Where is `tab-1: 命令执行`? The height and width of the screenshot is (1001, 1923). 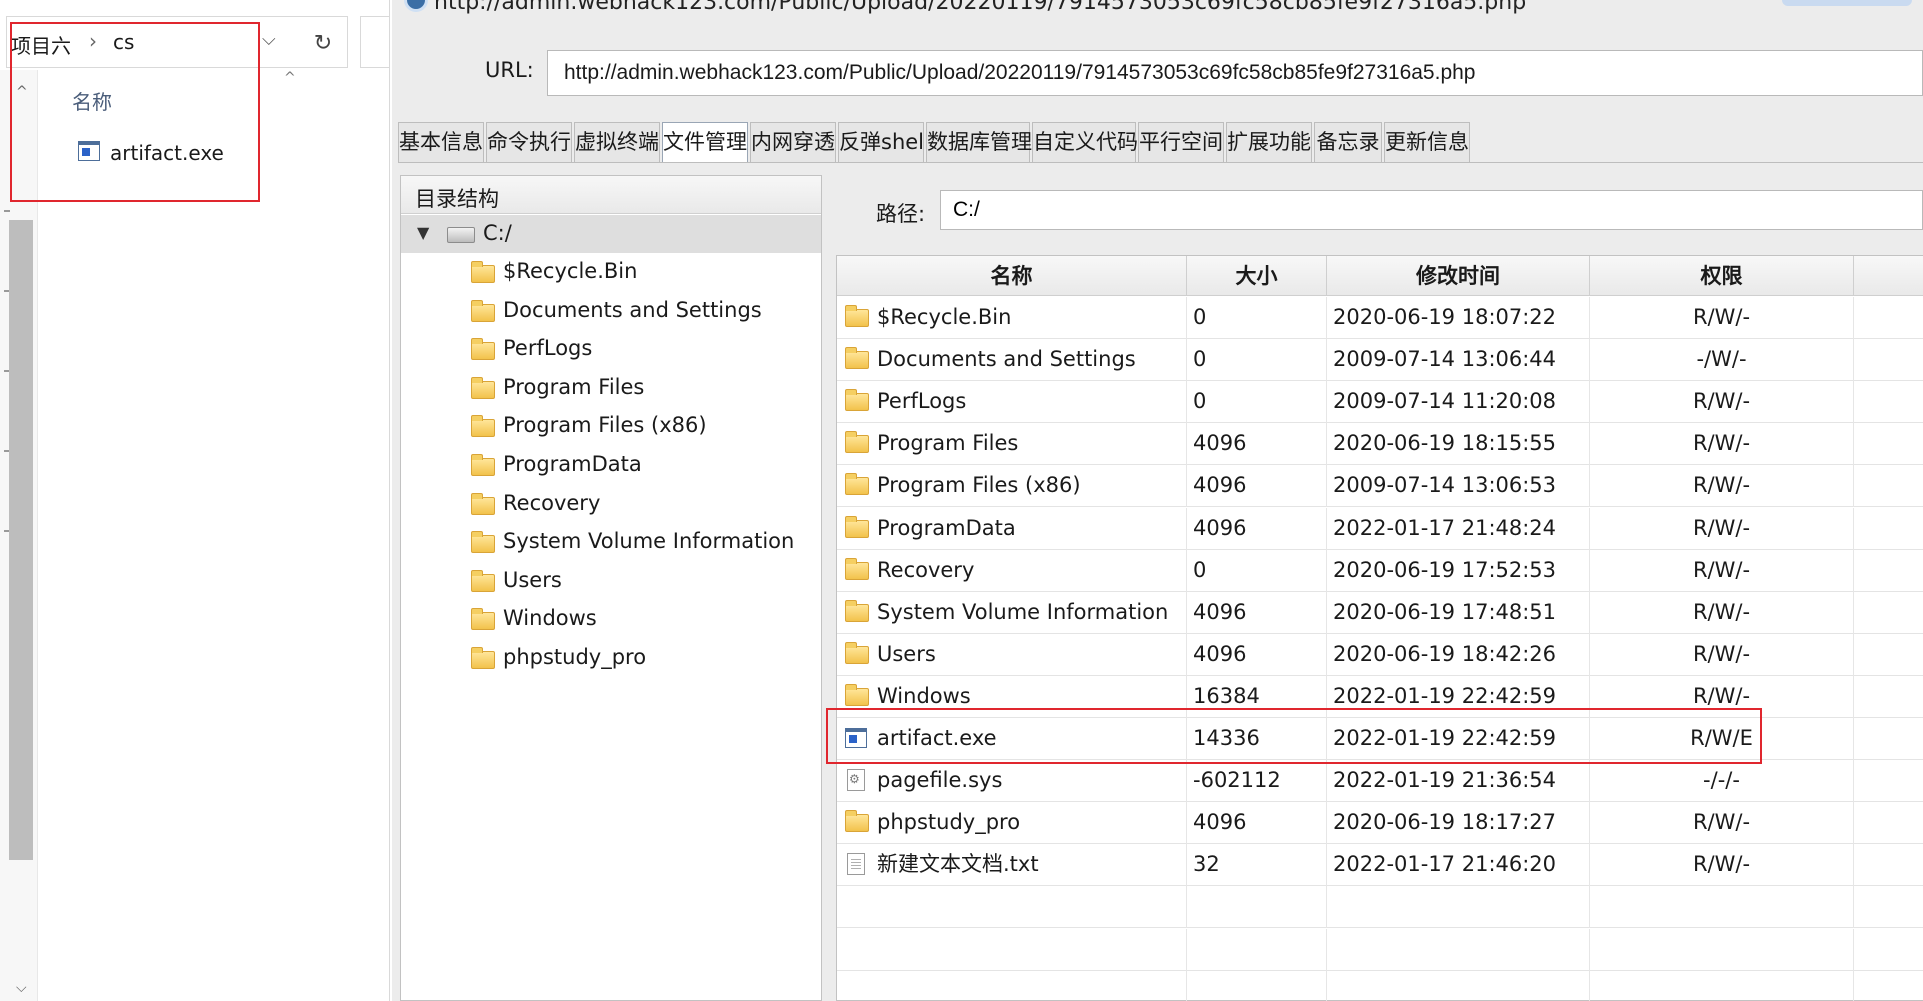 tab-1: 命令执行 is located at coordinates (529, 142).